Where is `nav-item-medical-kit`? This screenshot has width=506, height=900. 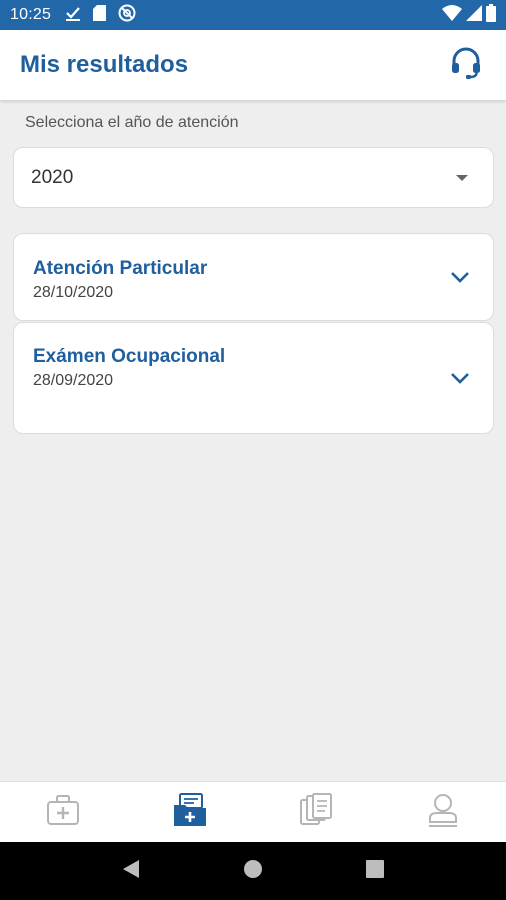
nav-item-medical-kit is located at coordinates (63, 812).